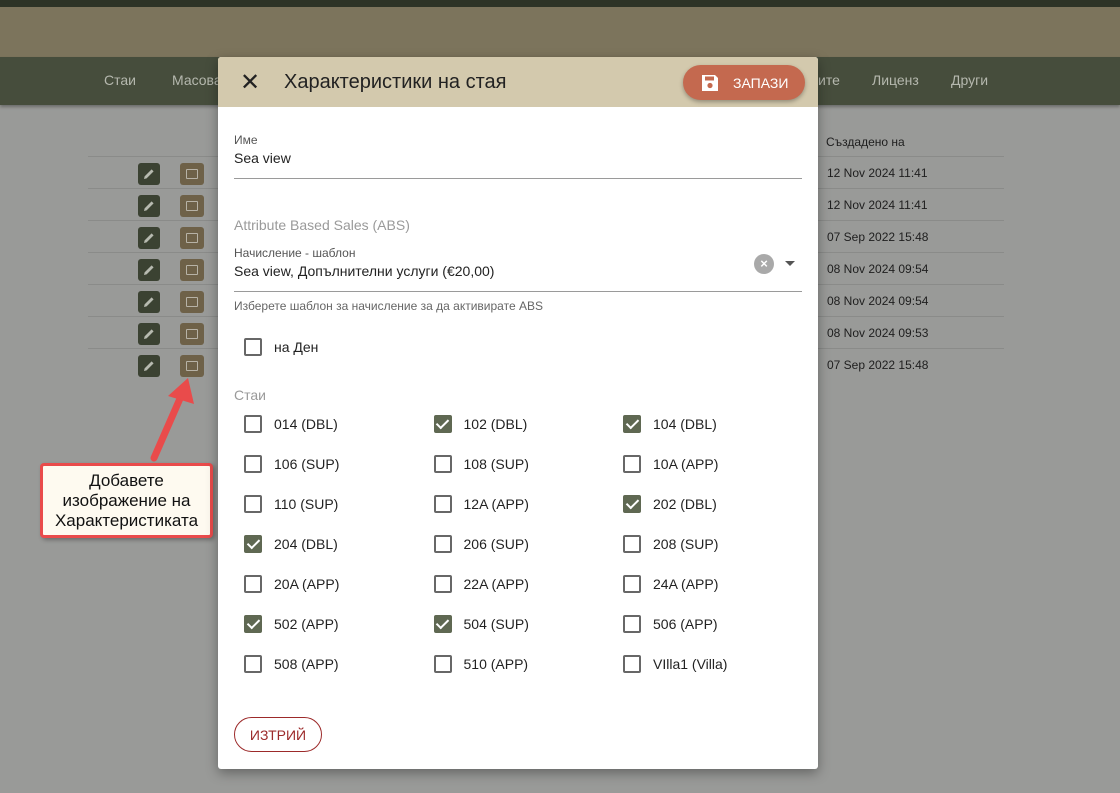  What do you see at coordinates (878, 365) in the screenshot?
I see `created-date: 07 Sep 2022 15:48` at bounding box center [878, 365].